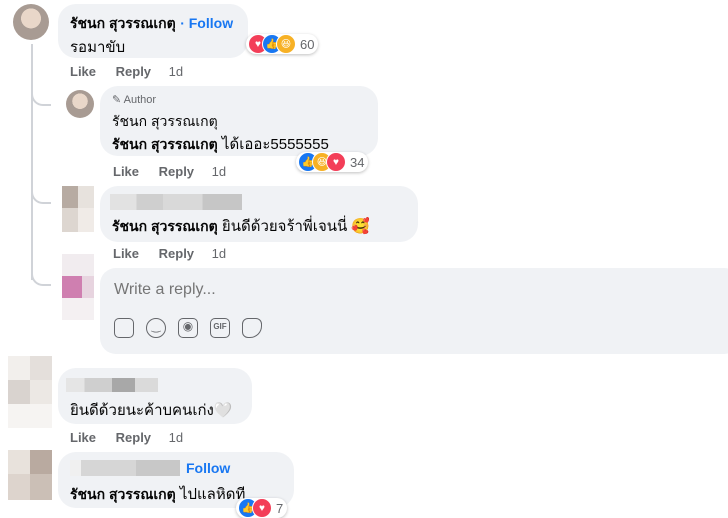 This screenshot has width=728, height=518. I want to click on reply-composer: ‿ ◉ GIF, so click(414, 311).